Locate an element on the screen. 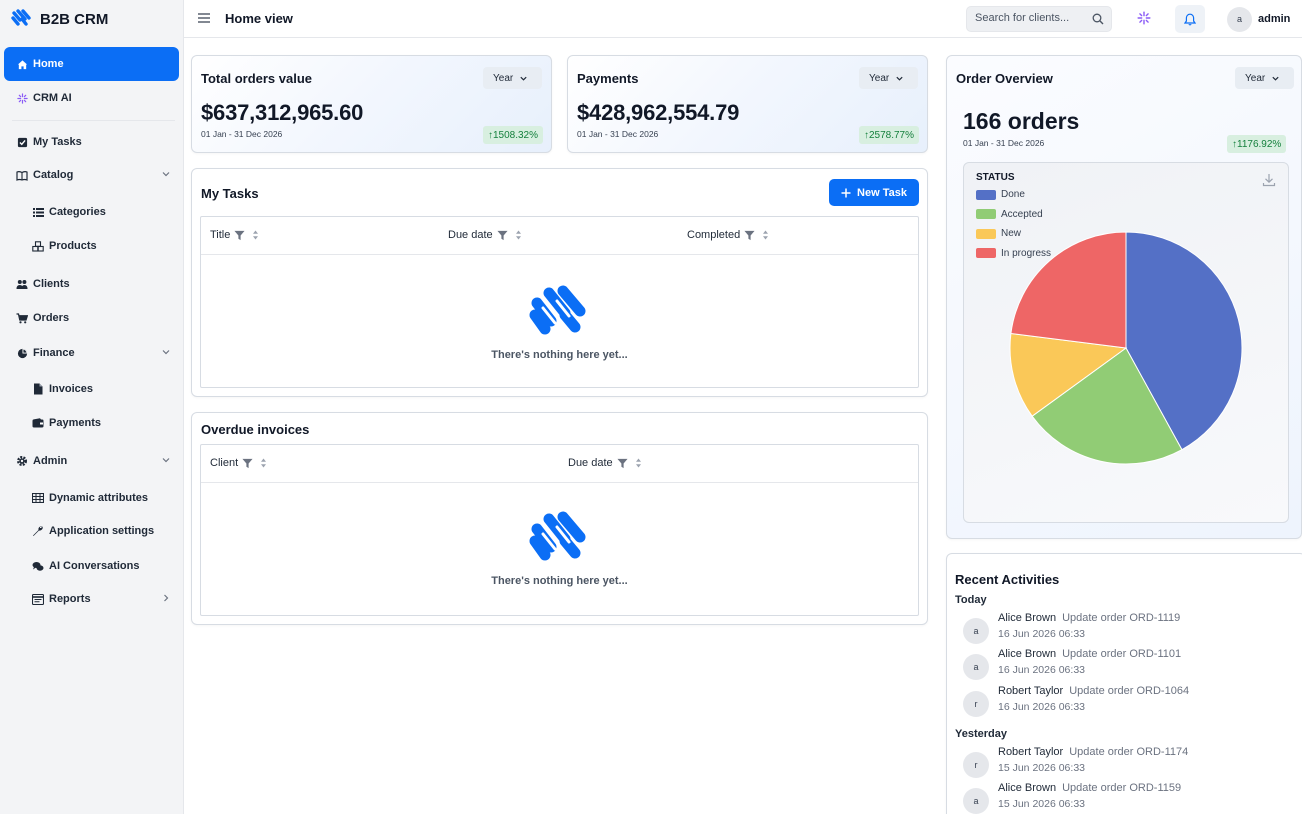 The width and height of the screenshot is (1302, 814). sidebar-item-reports: Reports is located at coordinates (91, 599).